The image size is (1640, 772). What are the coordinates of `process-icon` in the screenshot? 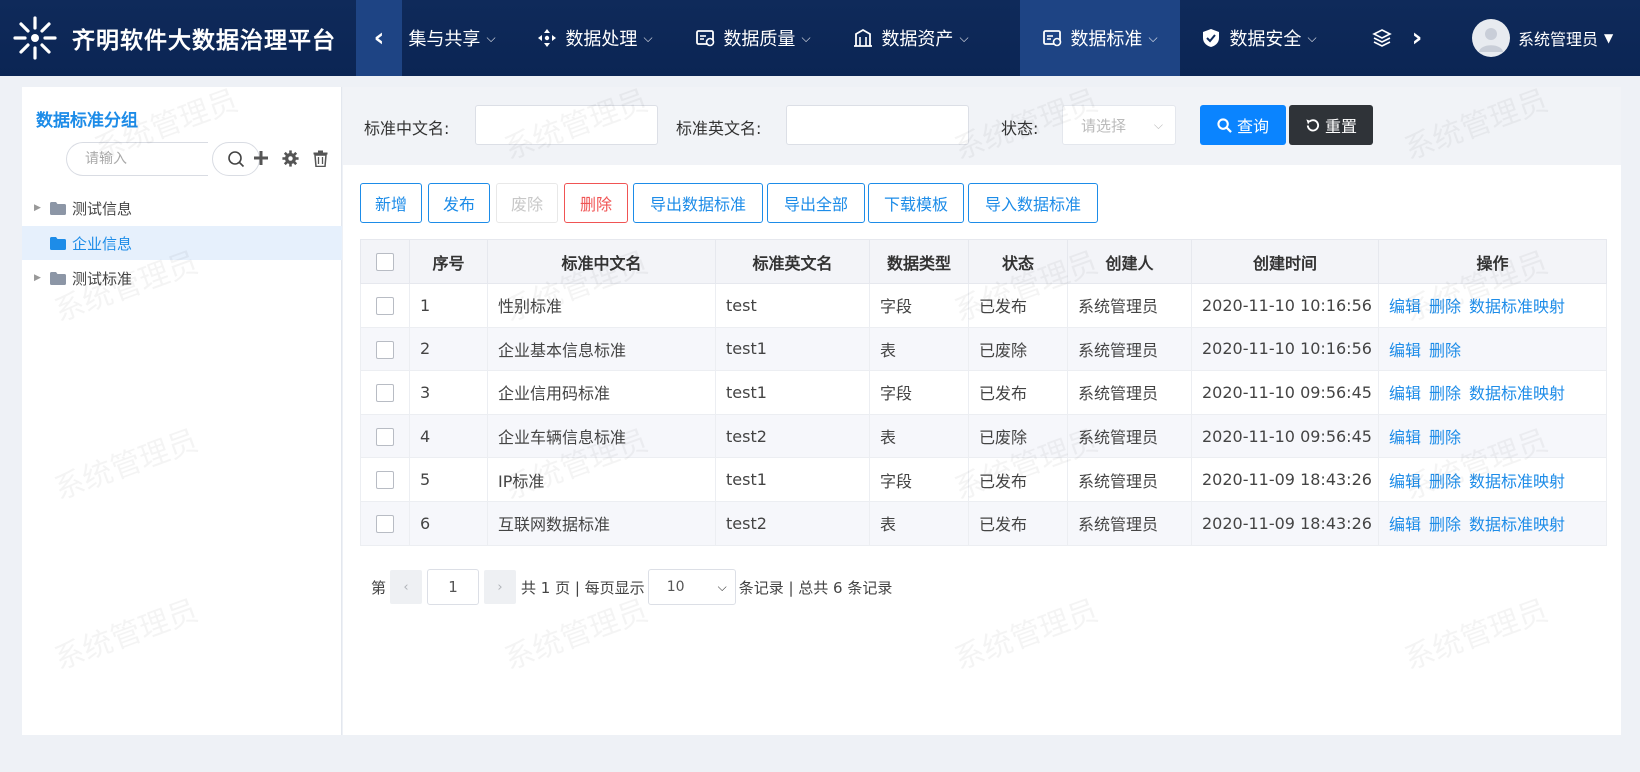 It's located at (547, 38).